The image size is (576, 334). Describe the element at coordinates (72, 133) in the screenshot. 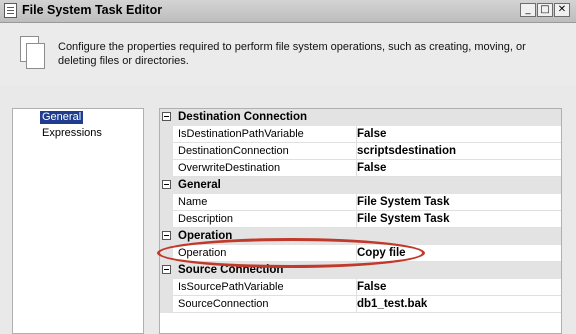

I see `nav-item-expressions: Expressions` at that location.